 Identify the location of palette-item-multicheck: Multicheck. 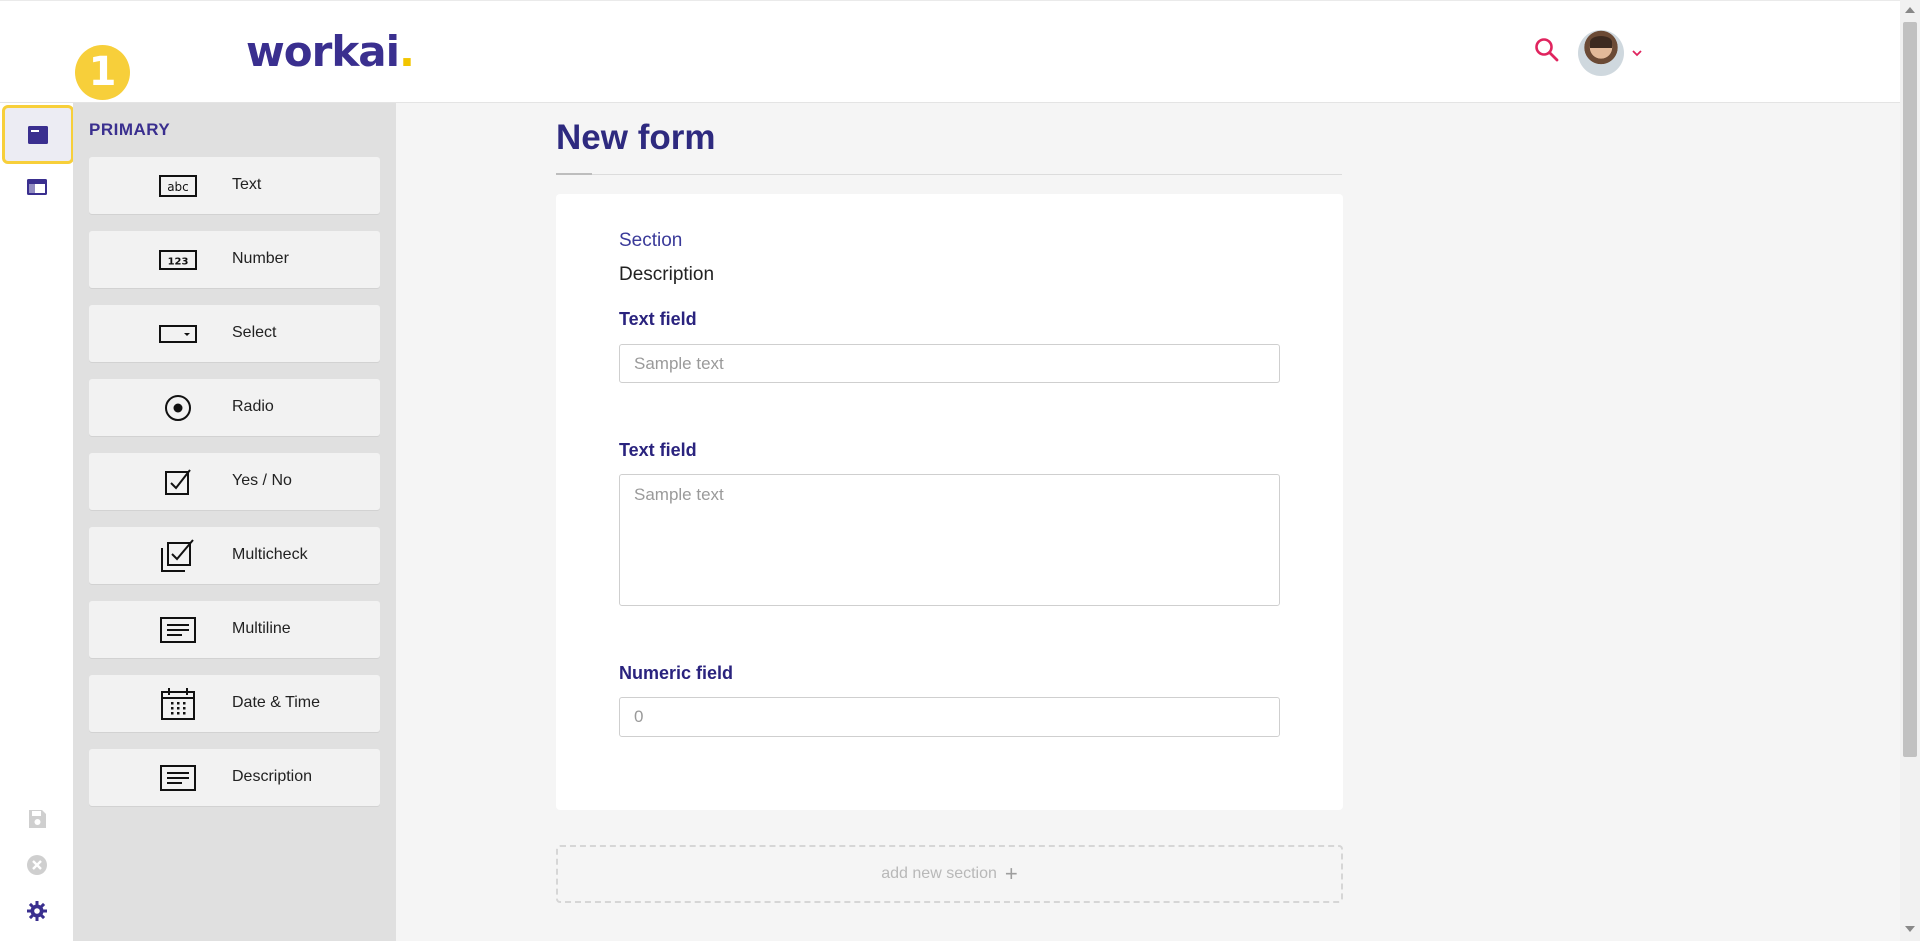
(234, 555).